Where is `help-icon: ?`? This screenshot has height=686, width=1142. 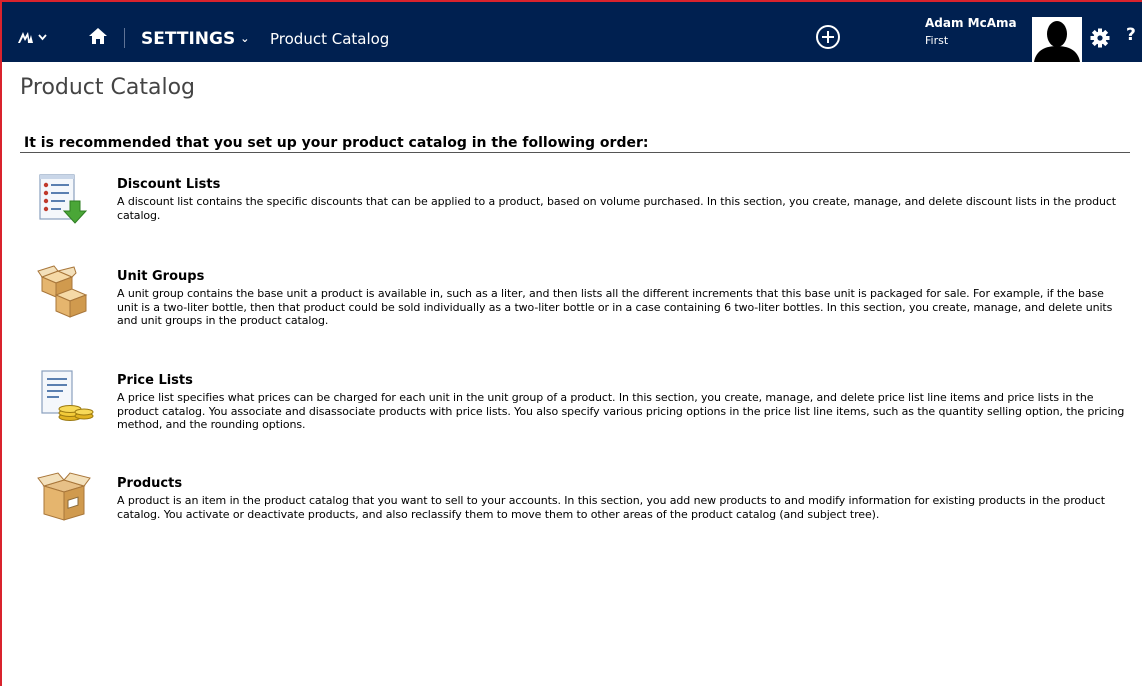 help-icon: ? is located at coordinates (1131, 35).